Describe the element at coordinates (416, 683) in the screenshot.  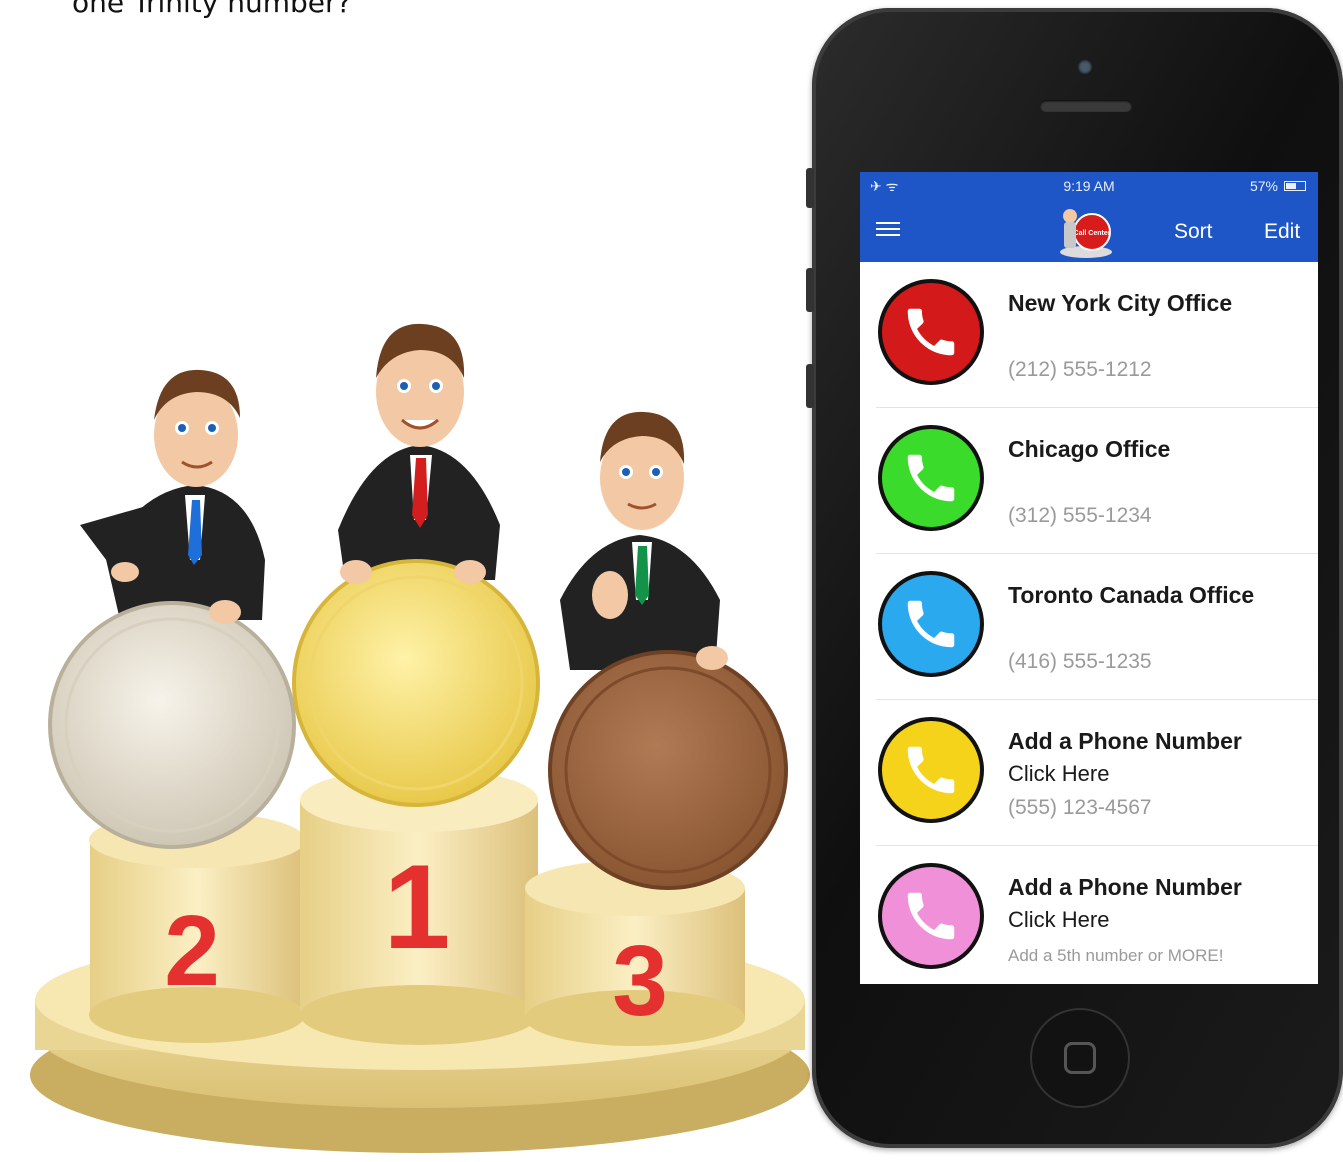
I see `gold-medal` at that location.